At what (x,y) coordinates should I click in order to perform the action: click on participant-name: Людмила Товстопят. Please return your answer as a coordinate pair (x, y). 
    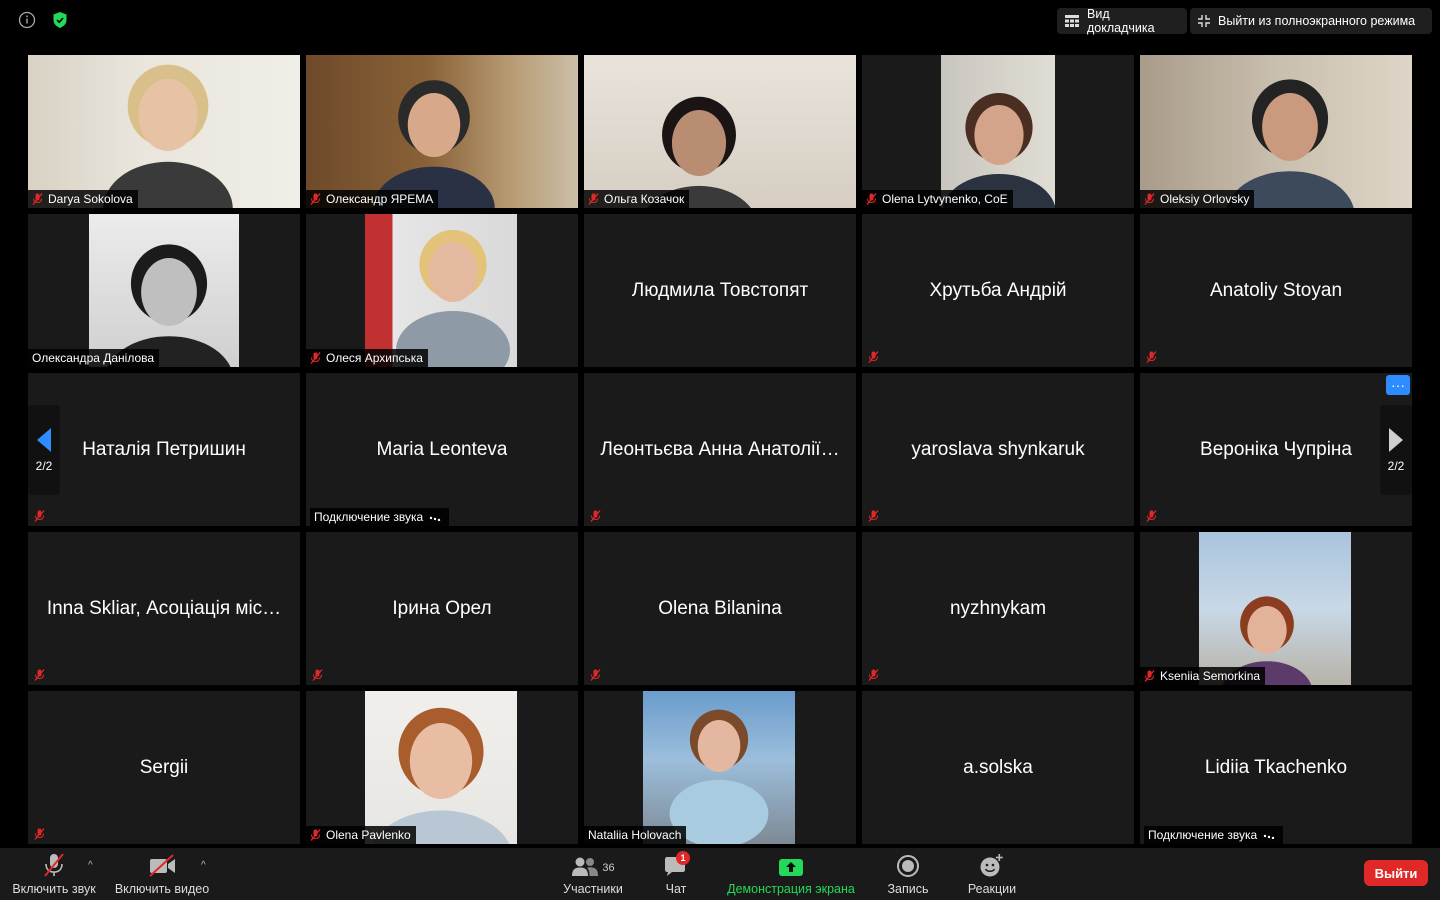
    Looking at the image, I should click on (720, 290).